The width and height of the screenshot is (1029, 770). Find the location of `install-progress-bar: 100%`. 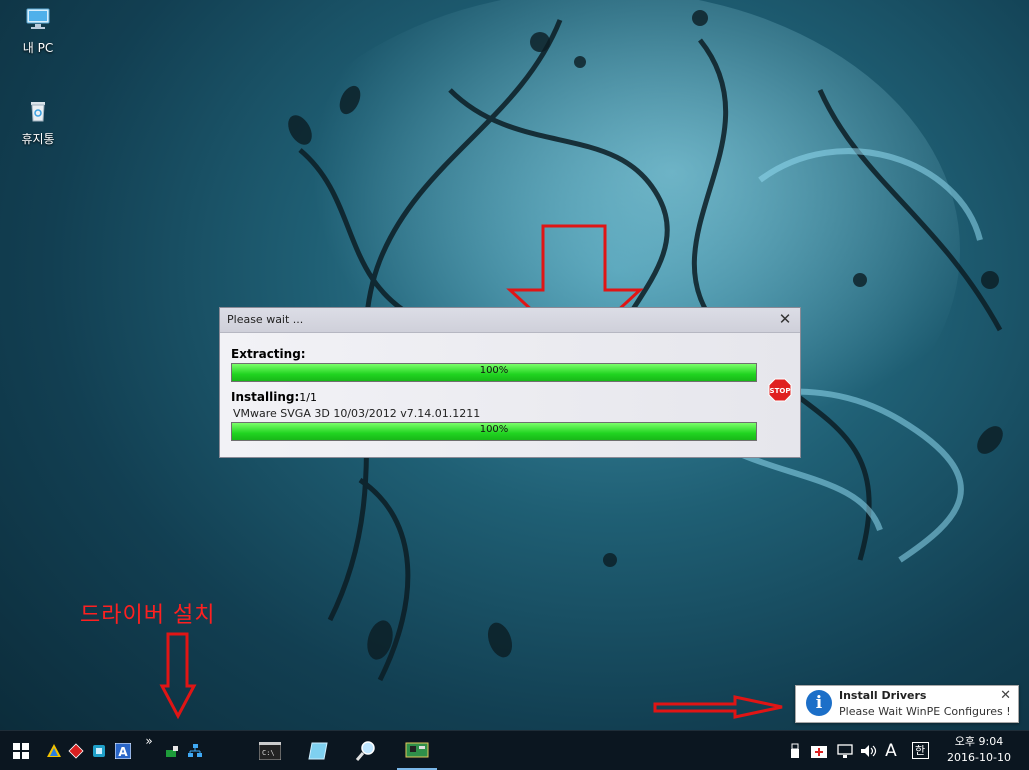

install-progress-bar: 100% is located at coordinates (494, 431).